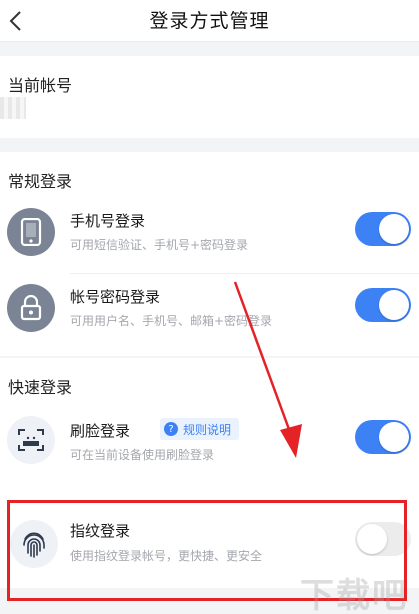 The image size is (419, 614). What do you see at coordinates (354, 595) in the screenshot?
I see `watermark-logo: 下载吧` at bounding box center [354, 595].